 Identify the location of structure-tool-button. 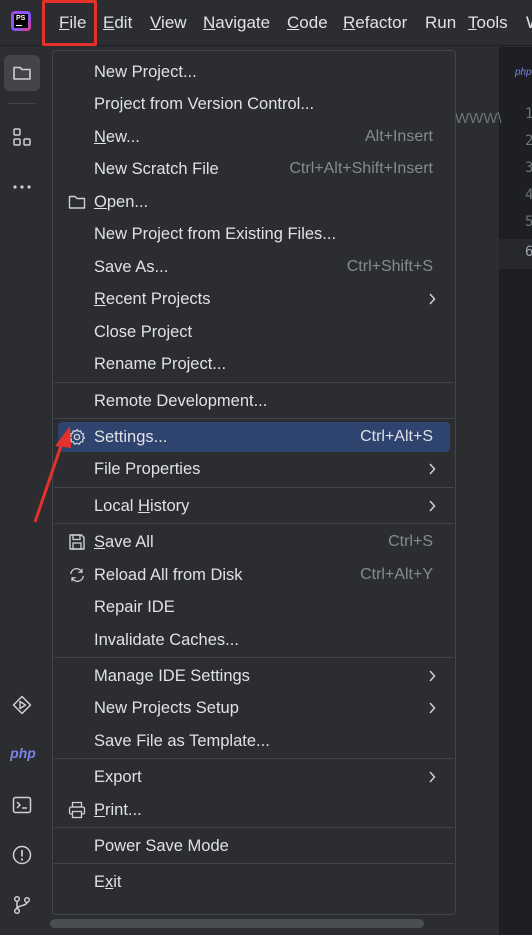
(22, 137).